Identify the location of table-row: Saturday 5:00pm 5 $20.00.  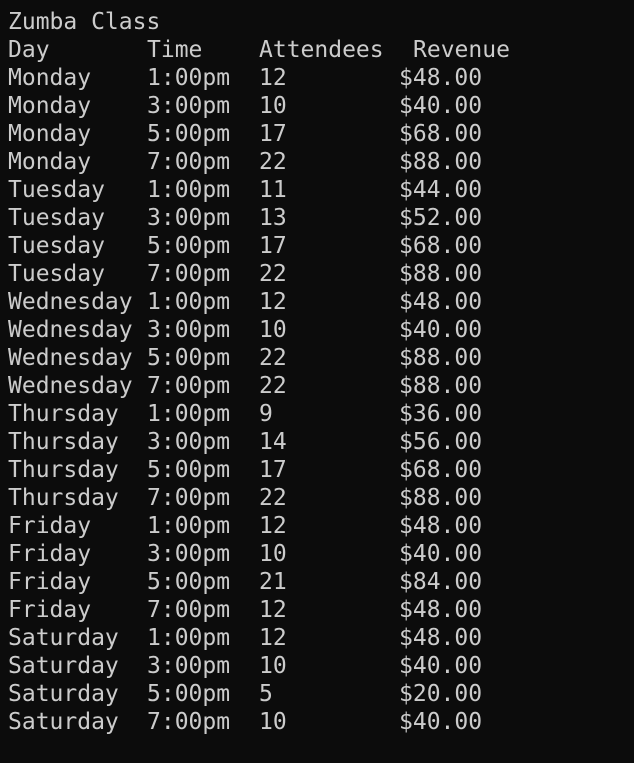
(318, 694).